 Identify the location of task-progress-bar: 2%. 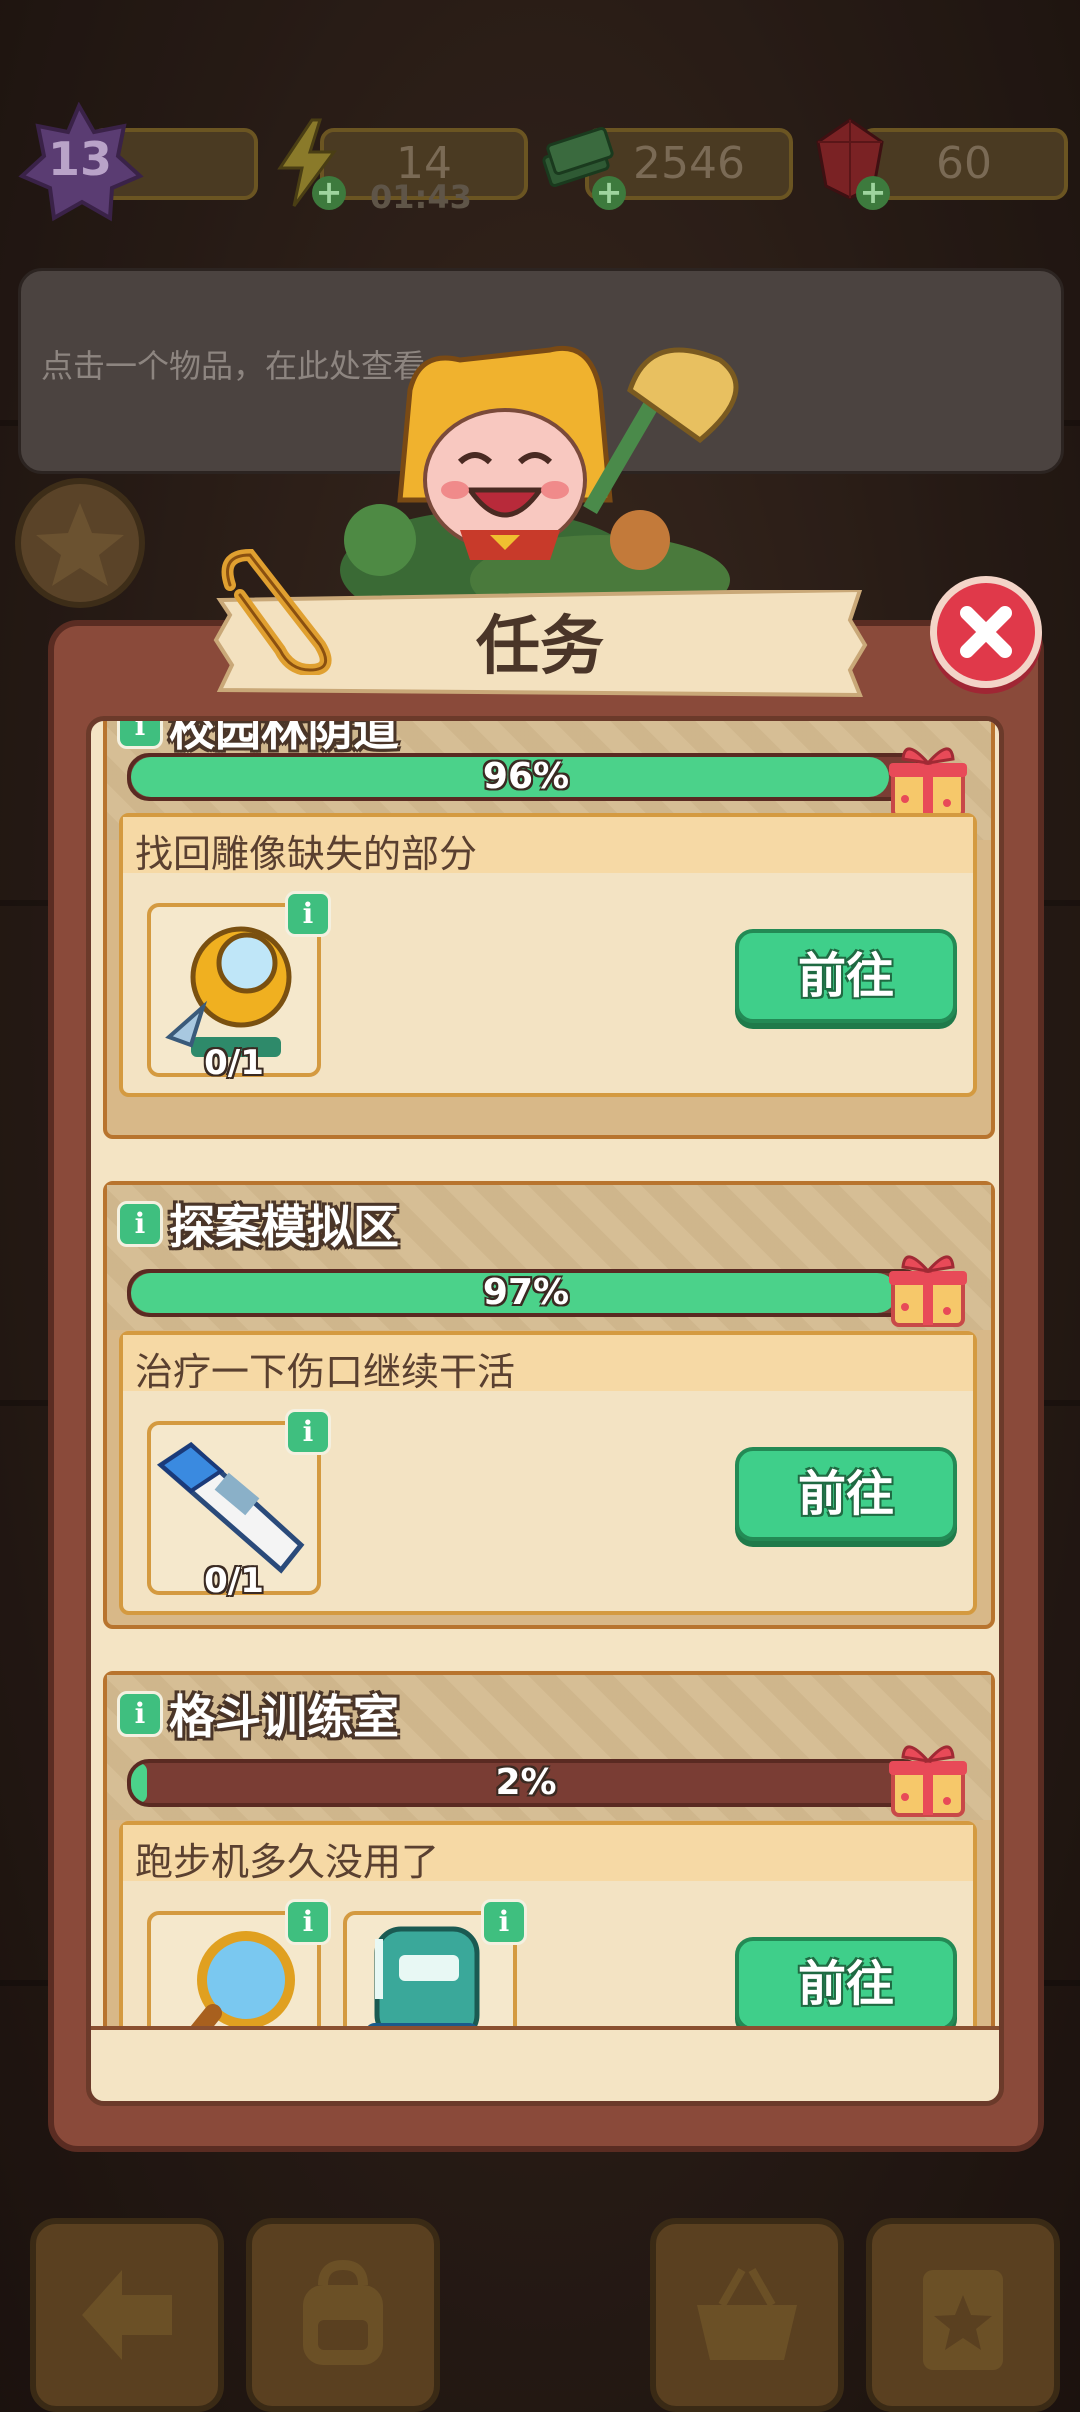
(526, 1783).